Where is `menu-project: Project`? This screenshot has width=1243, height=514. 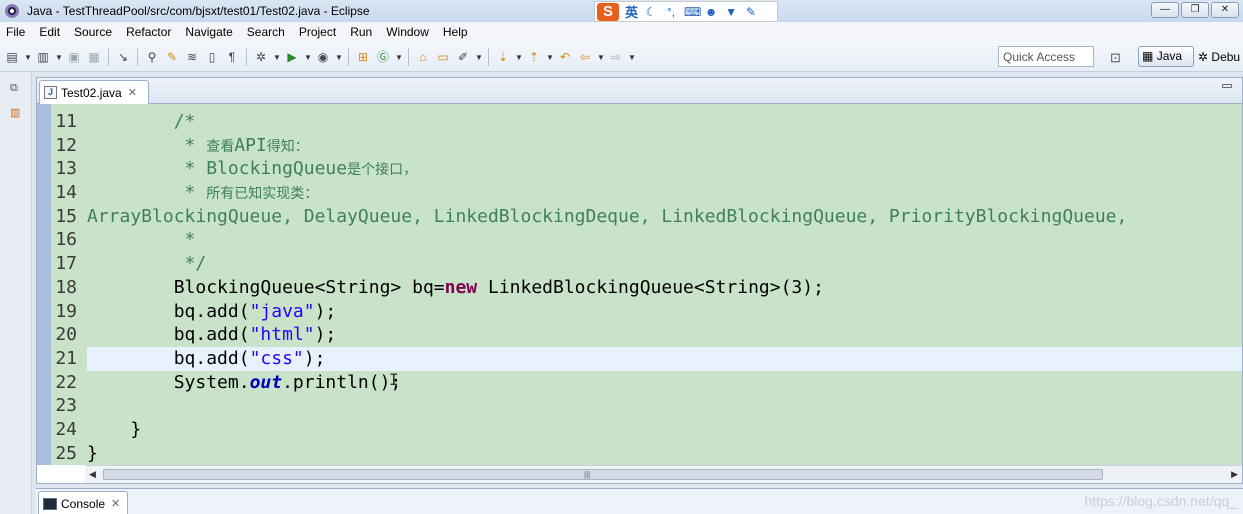 menu-project: Project is located at coordinates (317, 32).